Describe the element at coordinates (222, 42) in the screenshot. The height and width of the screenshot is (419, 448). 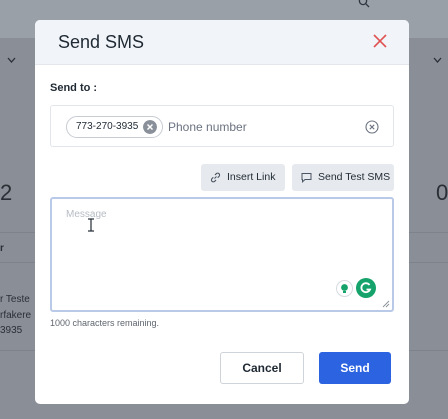
I see `dialog-header: Send SMS` at that location.